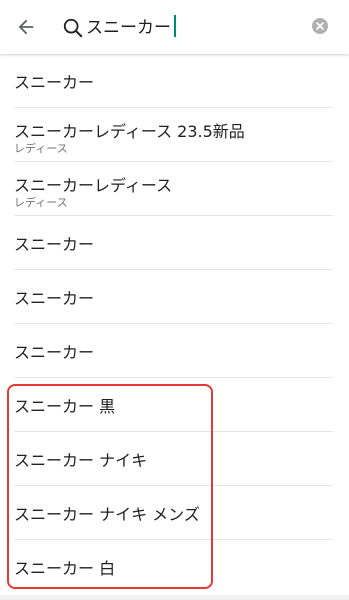 The height and width of the screenshot is (600, 349). What do you see at coordinates (173, 405) in the screenshot?
I see `suggestion-item: スニーカー 黒` at bounding box center [173, 405].